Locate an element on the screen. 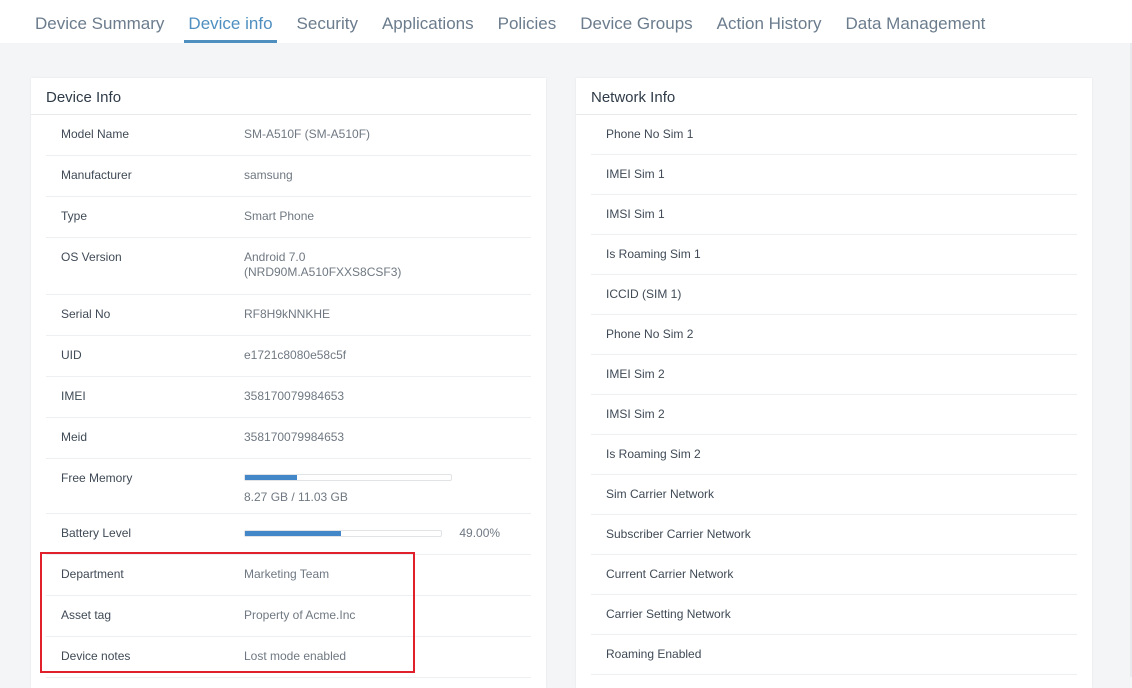 The width and height of the screenshot is (1132, 688). network-row: Subscriber Carrier Network is located at coordinates (834, 535).